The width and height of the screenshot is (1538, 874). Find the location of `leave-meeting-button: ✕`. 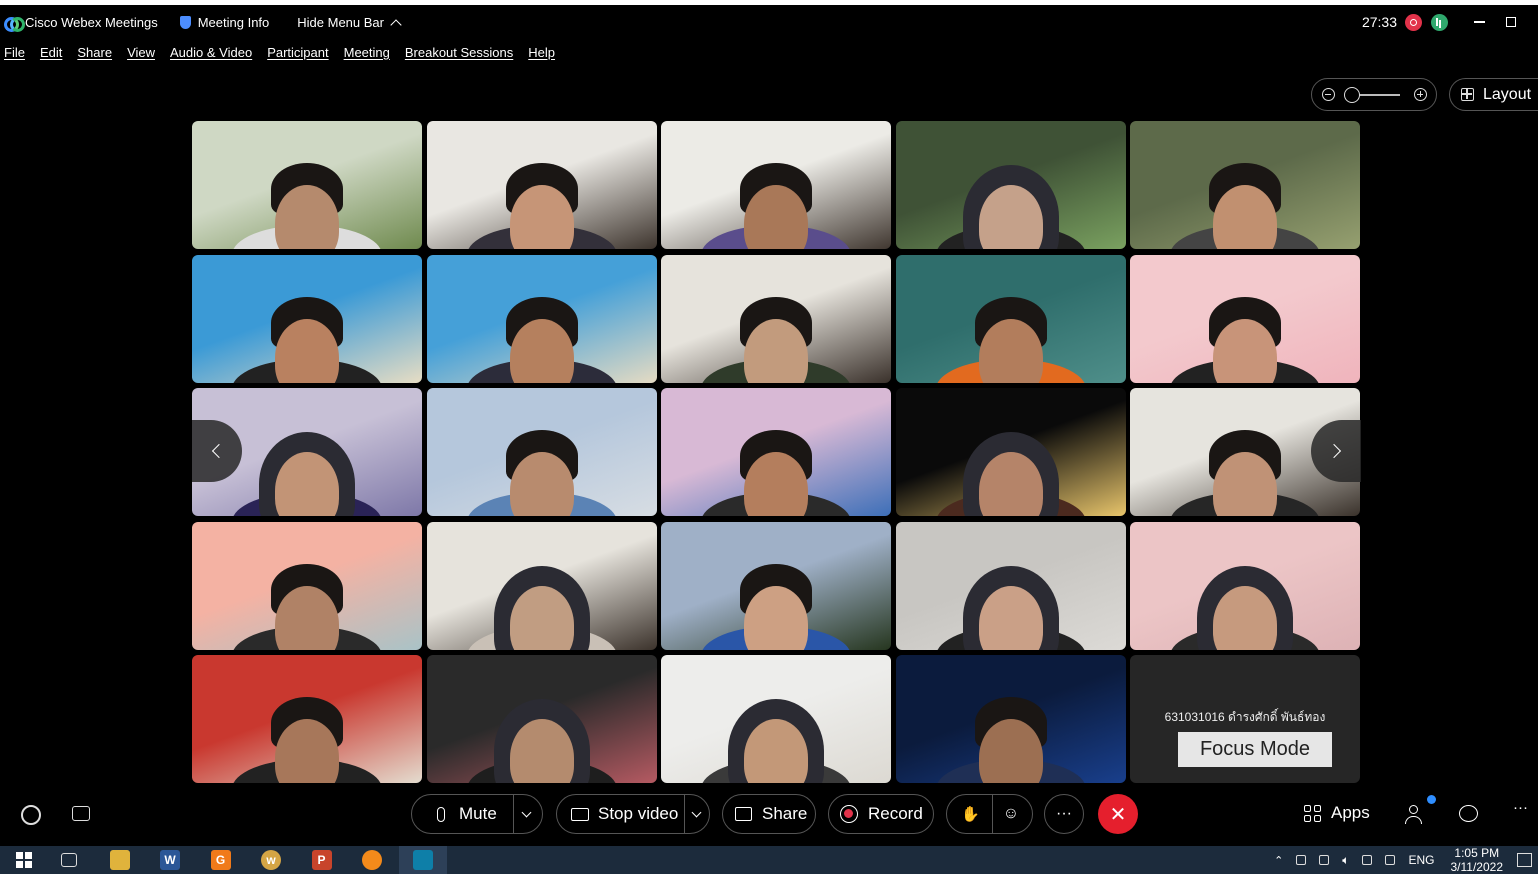

leave-meeting-button: ✕ is located at coordinates (1118, 814).